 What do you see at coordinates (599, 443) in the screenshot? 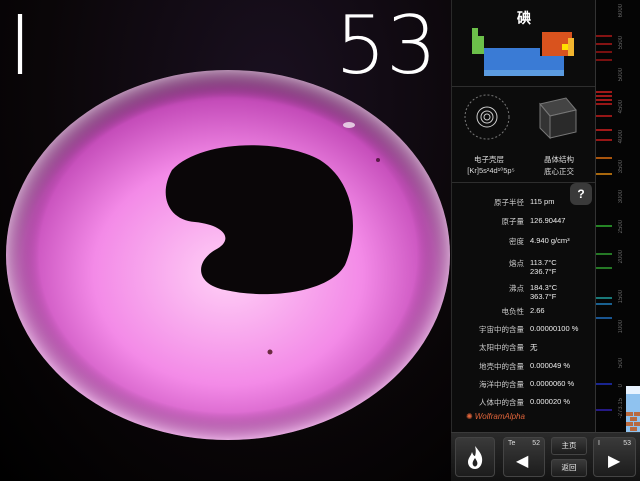
I see `next-element-symbol: I` at bounding box center [599, 443].